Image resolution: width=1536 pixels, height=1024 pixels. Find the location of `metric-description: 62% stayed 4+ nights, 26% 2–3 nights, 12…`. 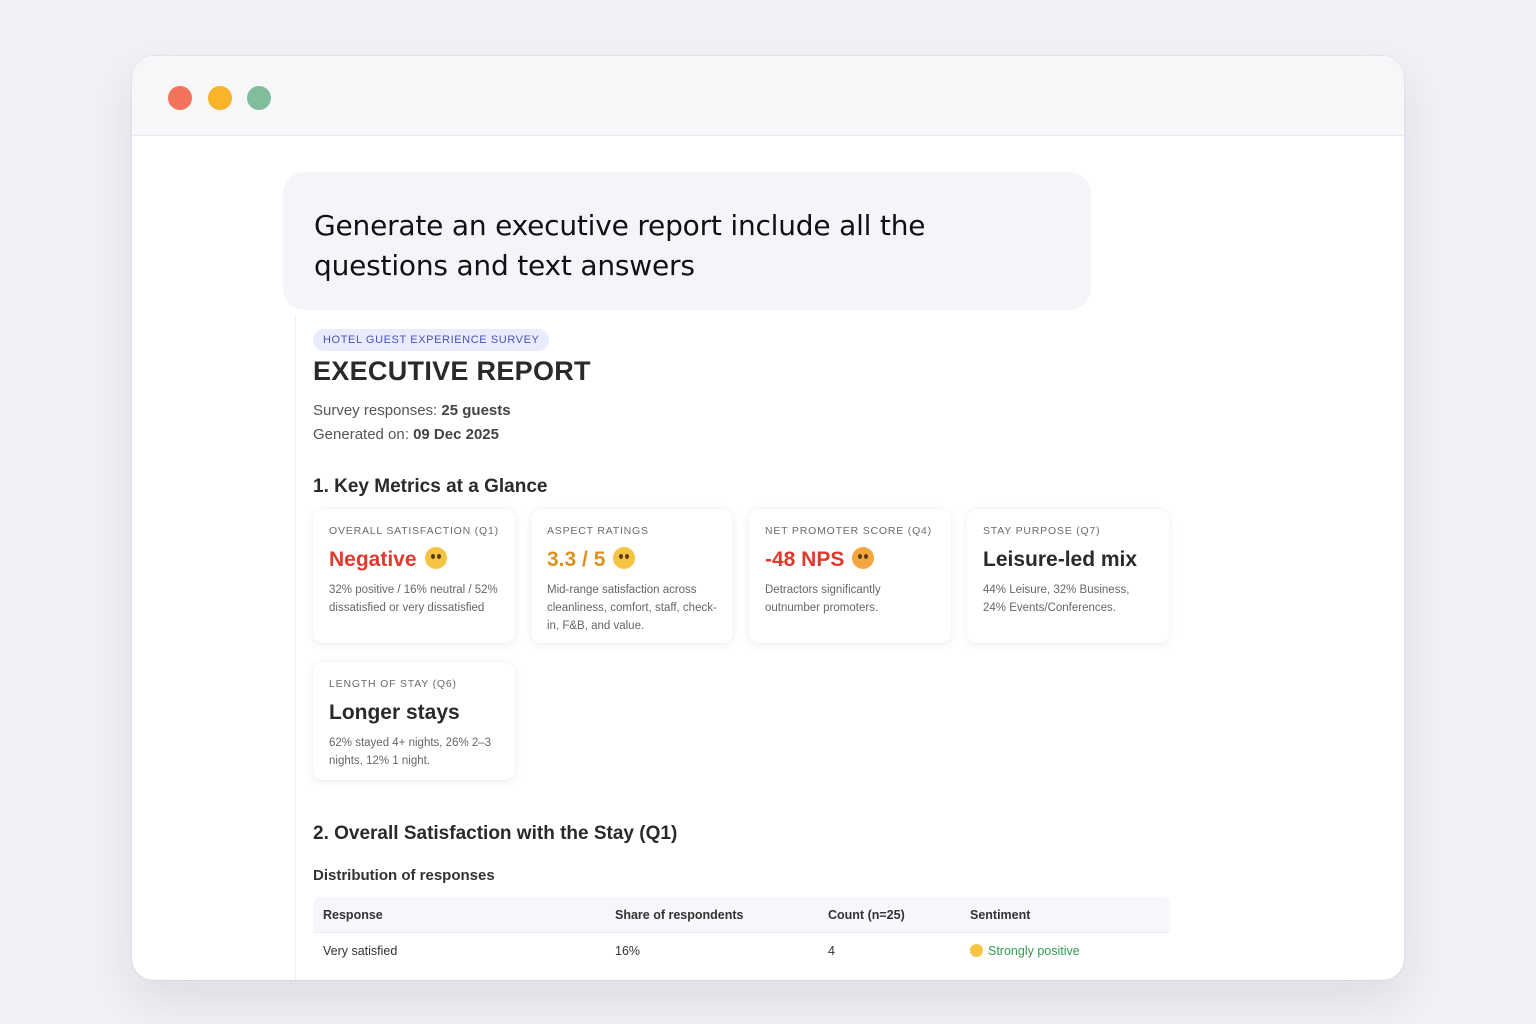

metric-description: 62% stayed 4+ nights, 26% 2–3 nights, 12… is located at coordinates (410, 752).